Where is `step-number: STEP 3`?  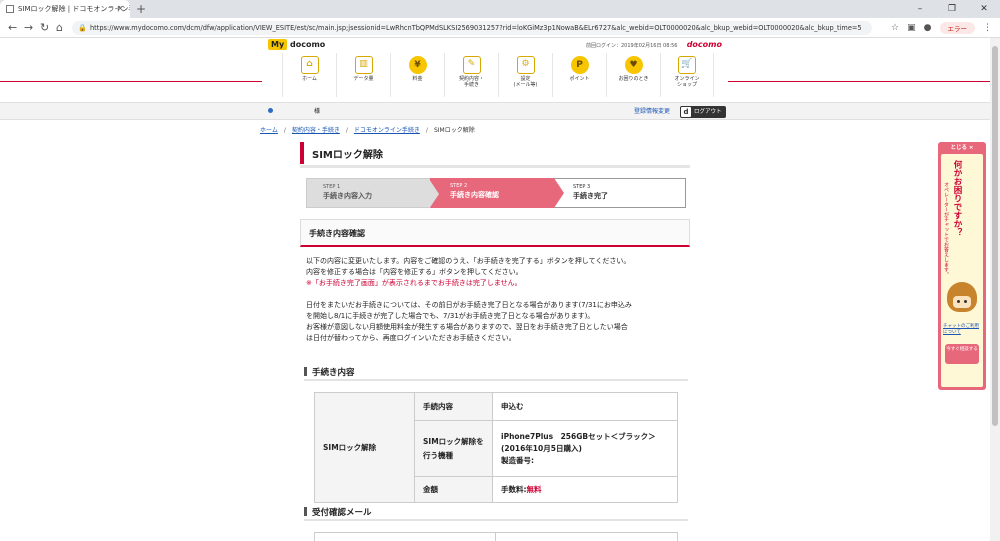 step-number: STEP 3 is located at coordinates (582, 187).